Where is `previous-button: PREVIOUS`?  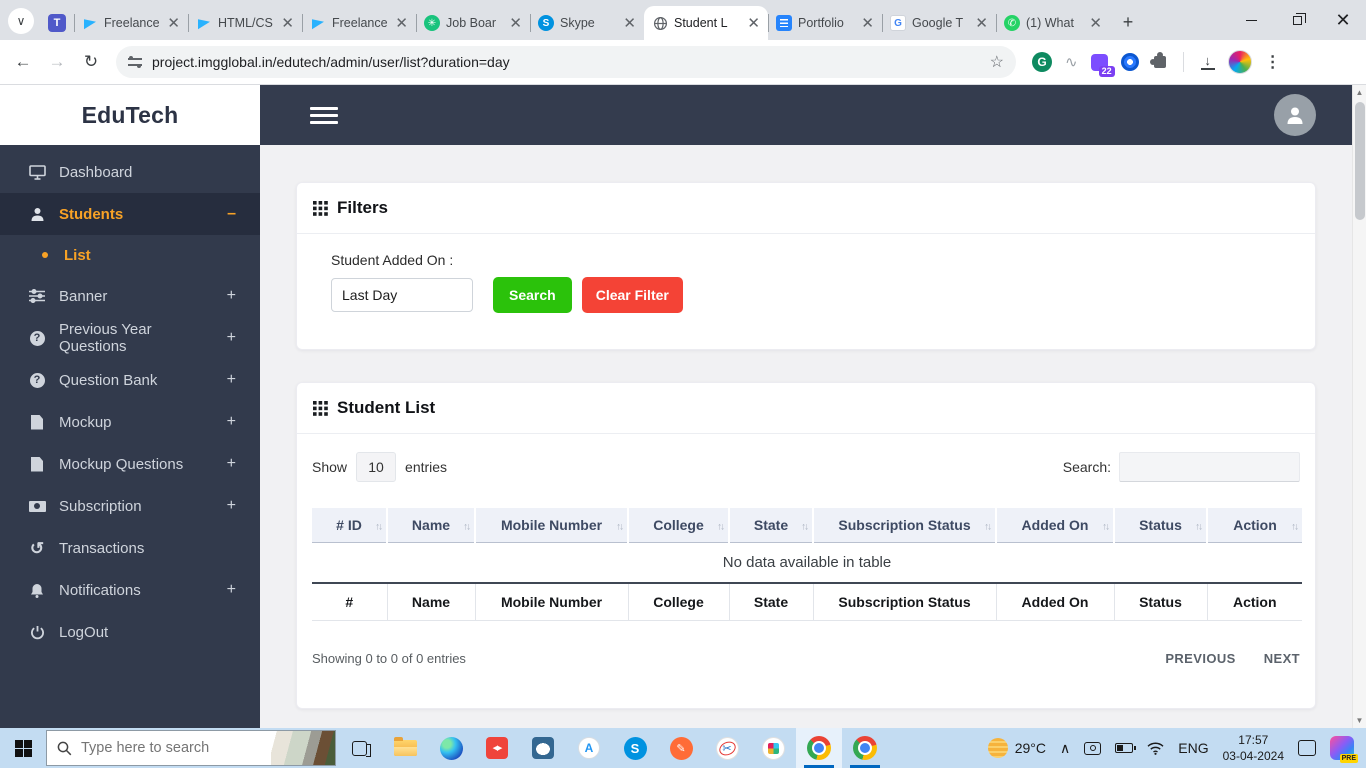 previous-button: PREVIOUS is located at coordinates (1200, 658).